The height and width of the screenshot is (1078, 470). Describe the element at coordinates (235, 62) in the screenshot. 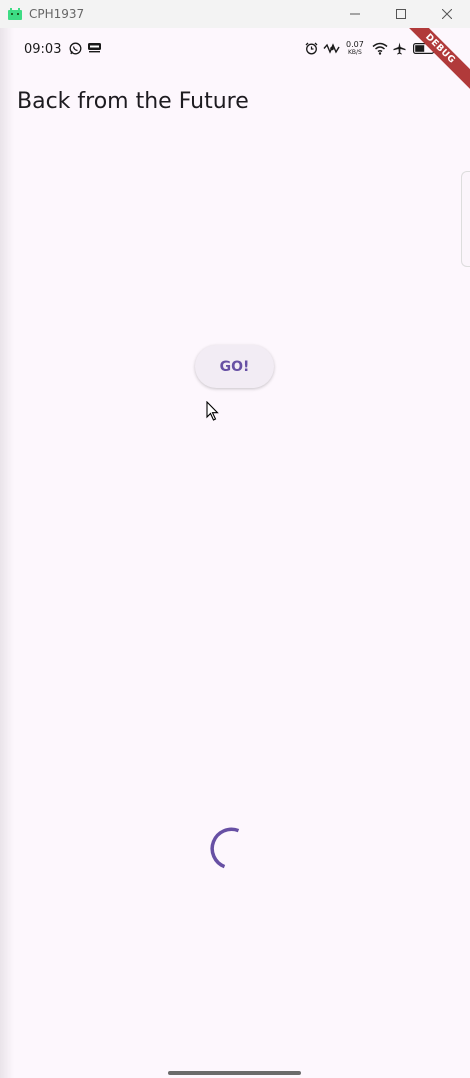

I see `status-bar: 09:03 0.07 KB/S DEBUG` at that location.